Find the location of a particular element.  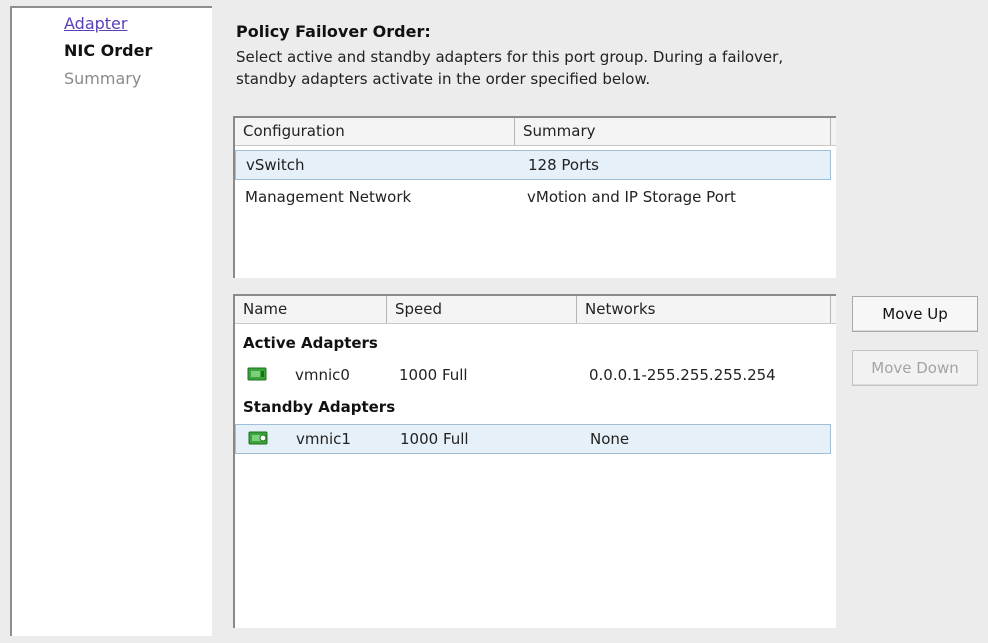

column-header-speed: Speed is located at coordinates (482, 309).